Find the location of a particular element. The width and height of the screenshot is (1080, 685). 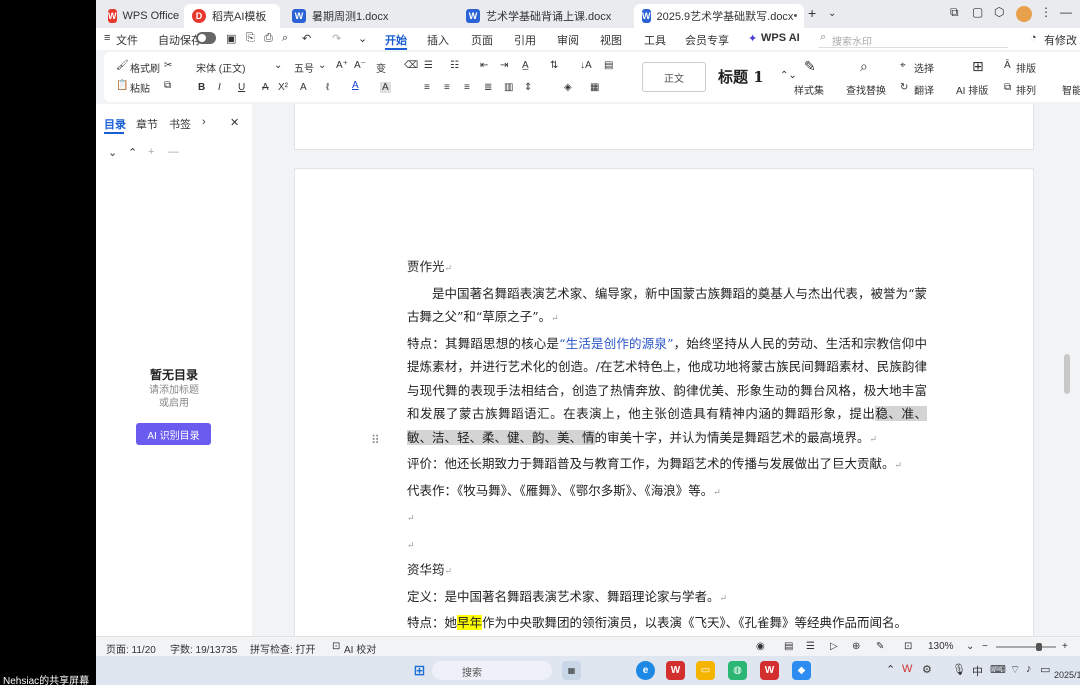

network-share-icon: ⚙ is located at coordinates (927, 669).